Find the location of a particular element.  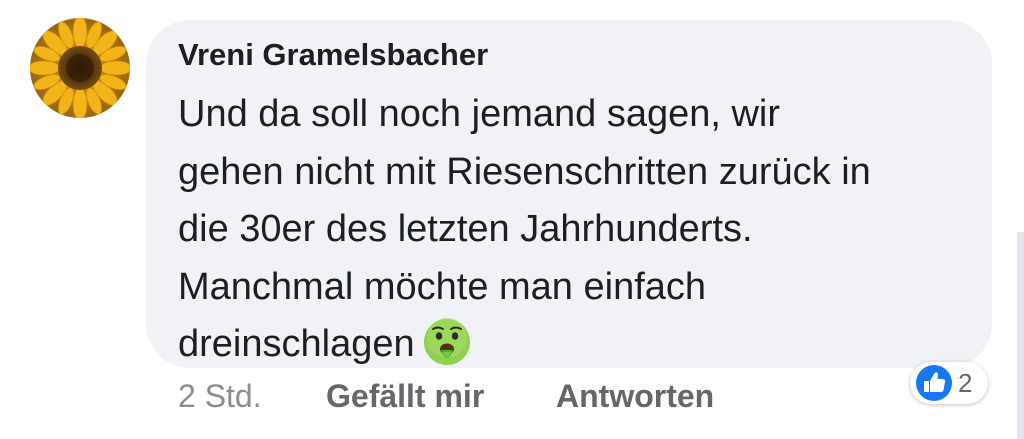

reactions-summary: 2 is located at coordinates (949, 383).